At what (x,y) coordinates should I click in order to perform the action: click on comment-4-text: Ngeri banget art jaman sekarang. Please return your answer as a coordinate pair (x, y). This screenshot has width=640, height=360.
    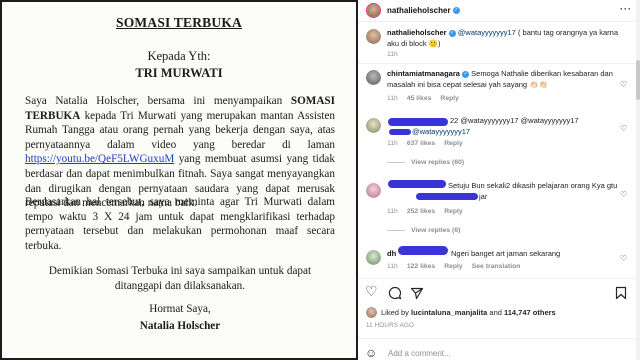
    Looking at the image, I should click on (538, 254).